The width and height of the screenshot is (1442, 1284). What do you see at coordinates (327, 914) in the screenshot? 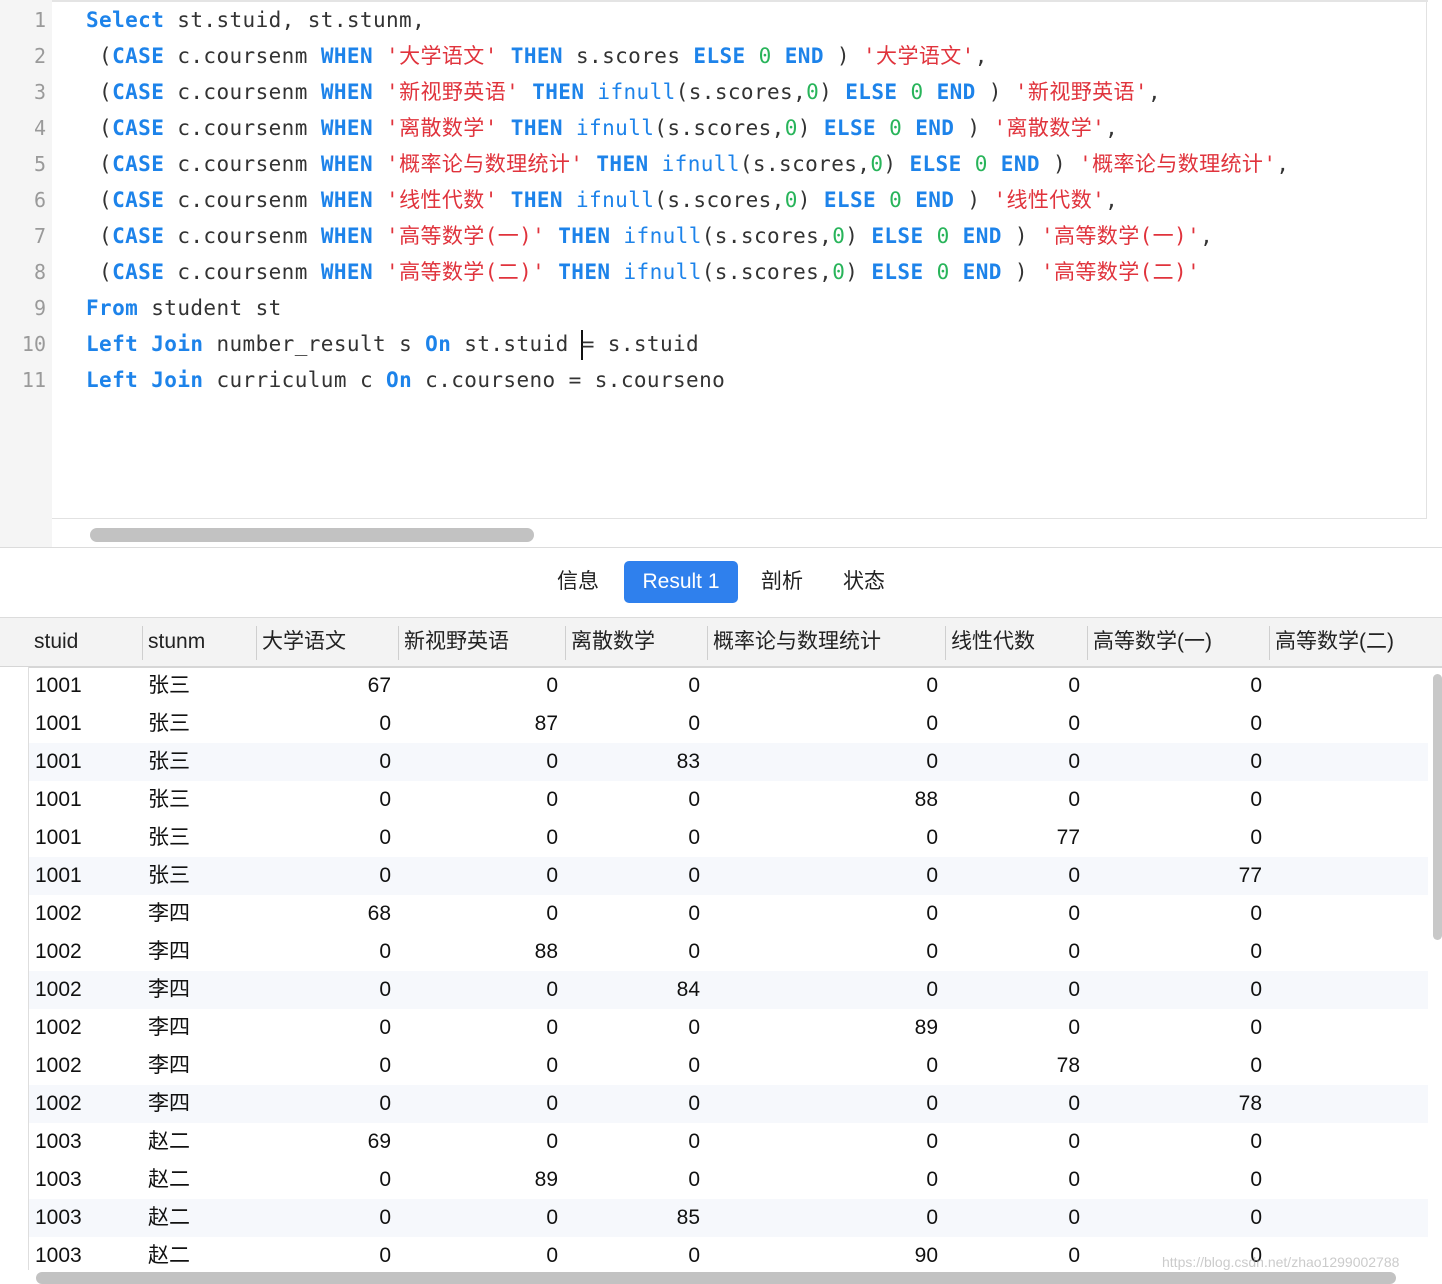
I see `table-cell: 68` at bounding box center [327, 914].